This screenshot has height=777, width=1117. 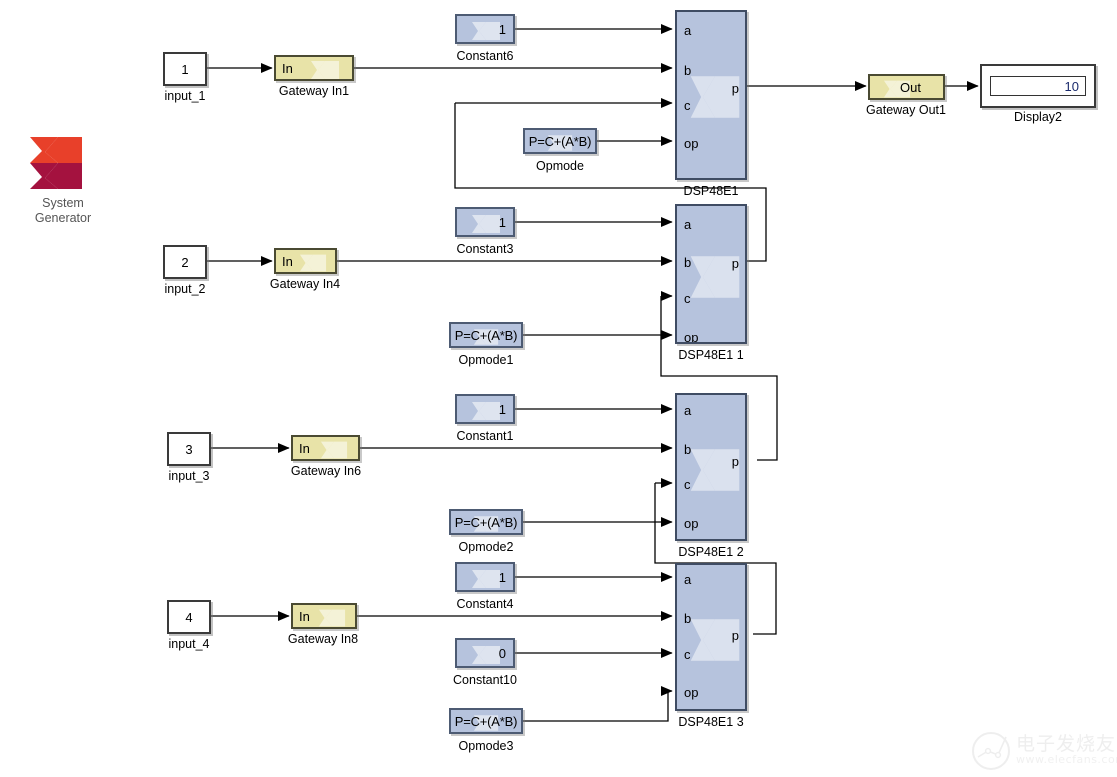 I want to click on gateway-out-1: Out, so click(x=906, y=87).